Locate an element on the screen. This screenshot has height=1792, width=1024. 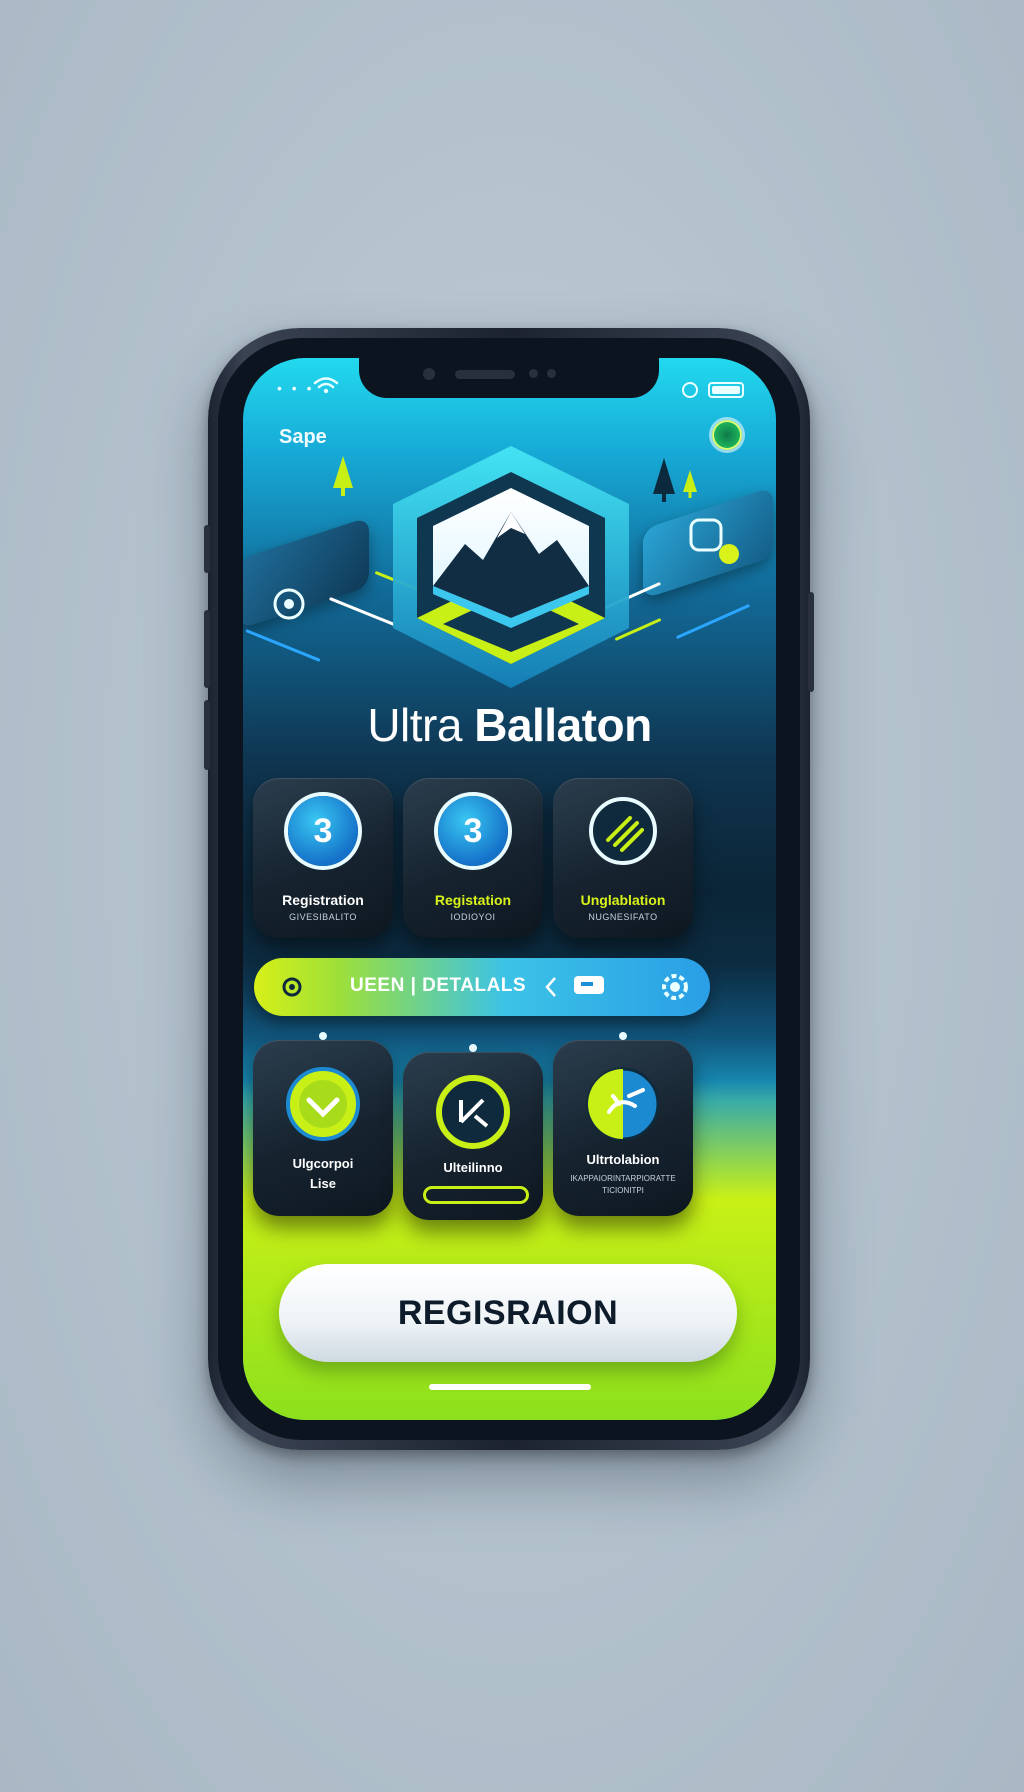
registation-card: 3 Registation IODIOYOI is located at coordinates (473, 858).